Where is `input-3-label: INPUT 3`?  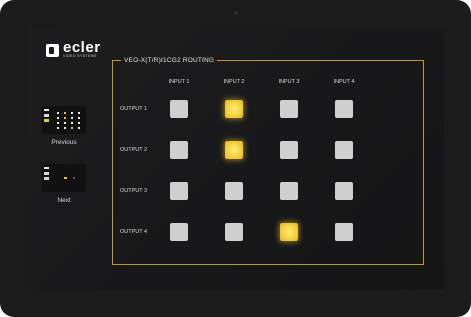 input-3-label: INPUT 3 is located at coordinates (289, 82).